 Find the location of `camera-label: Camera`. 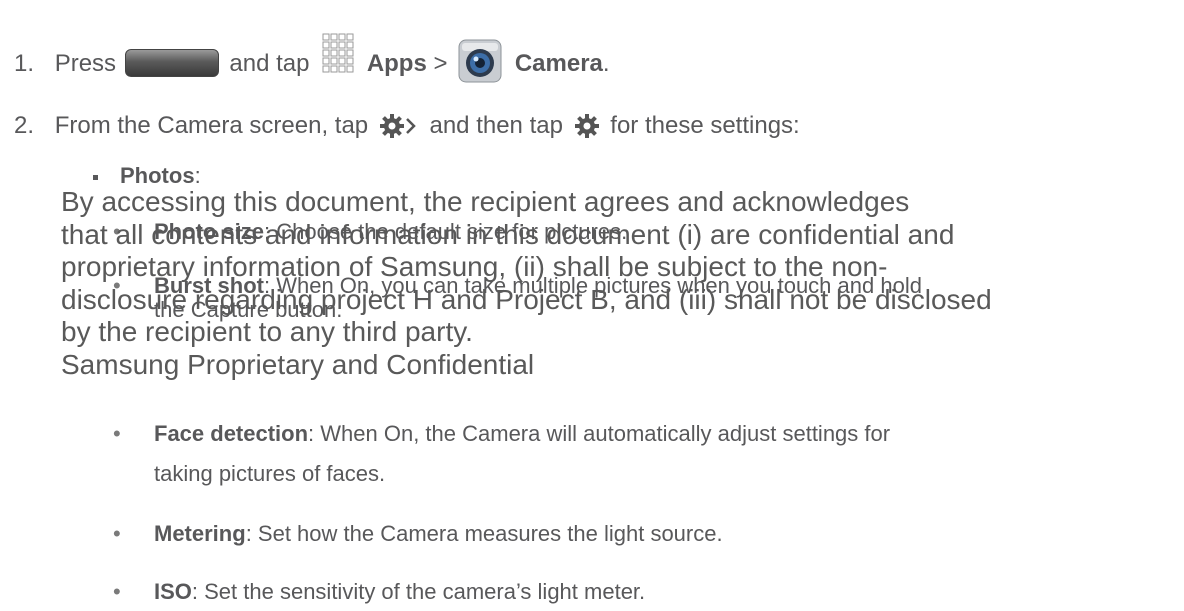

camera-label: Camera is located at coordinates (558, 63).